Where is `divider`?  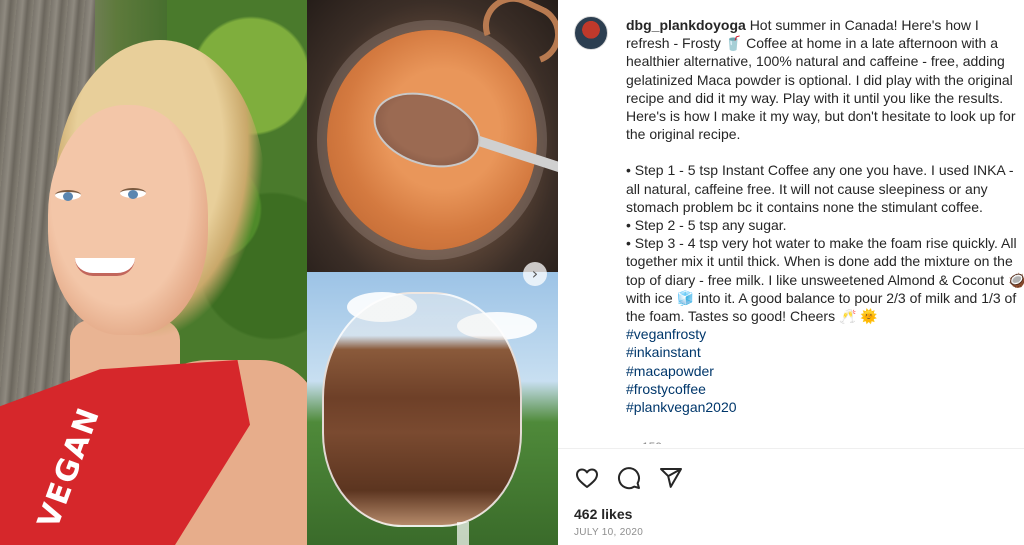
divider is located at coordinates (791, 448).